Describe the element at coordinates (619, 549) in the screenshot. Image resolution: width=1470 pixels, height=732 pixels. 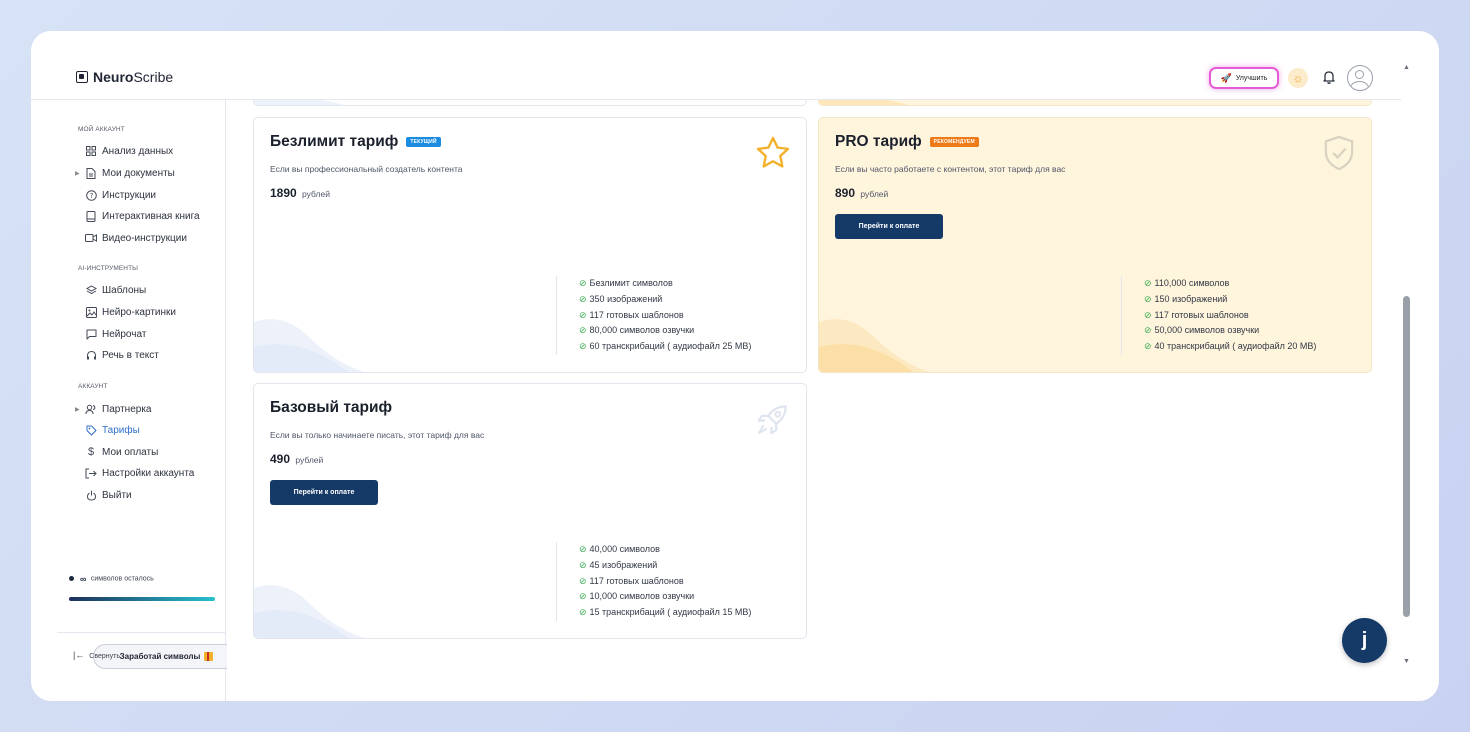
I see `feature-item: ⊘ 40,000 символов` at that location.